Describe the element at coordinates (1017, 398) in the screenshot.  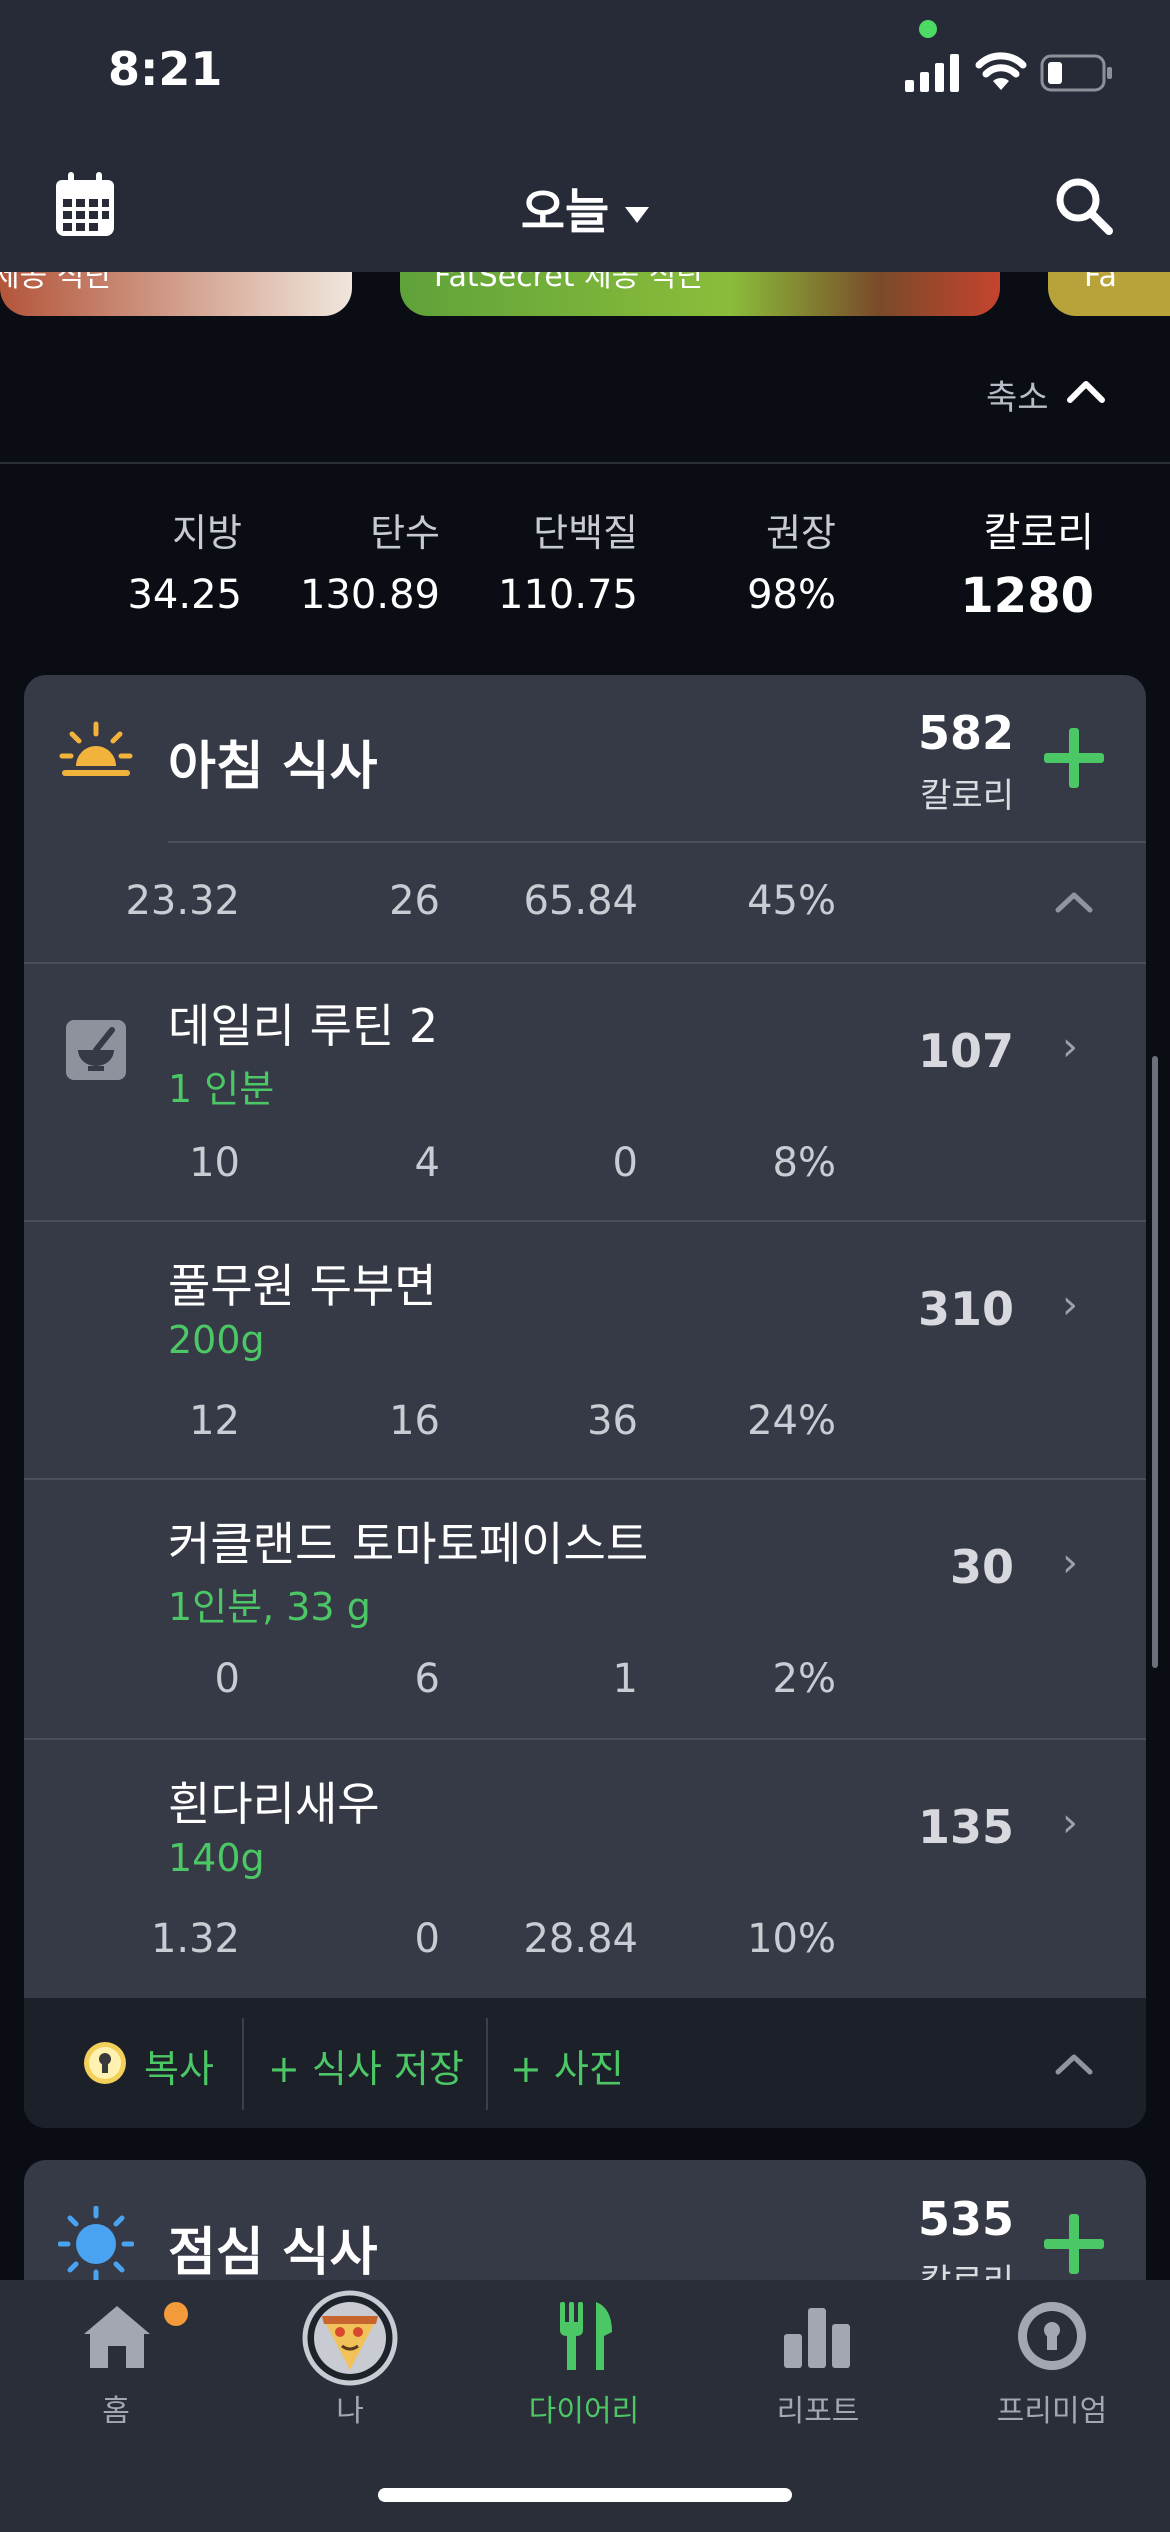
I see `collapse-label: 축소` at that location.